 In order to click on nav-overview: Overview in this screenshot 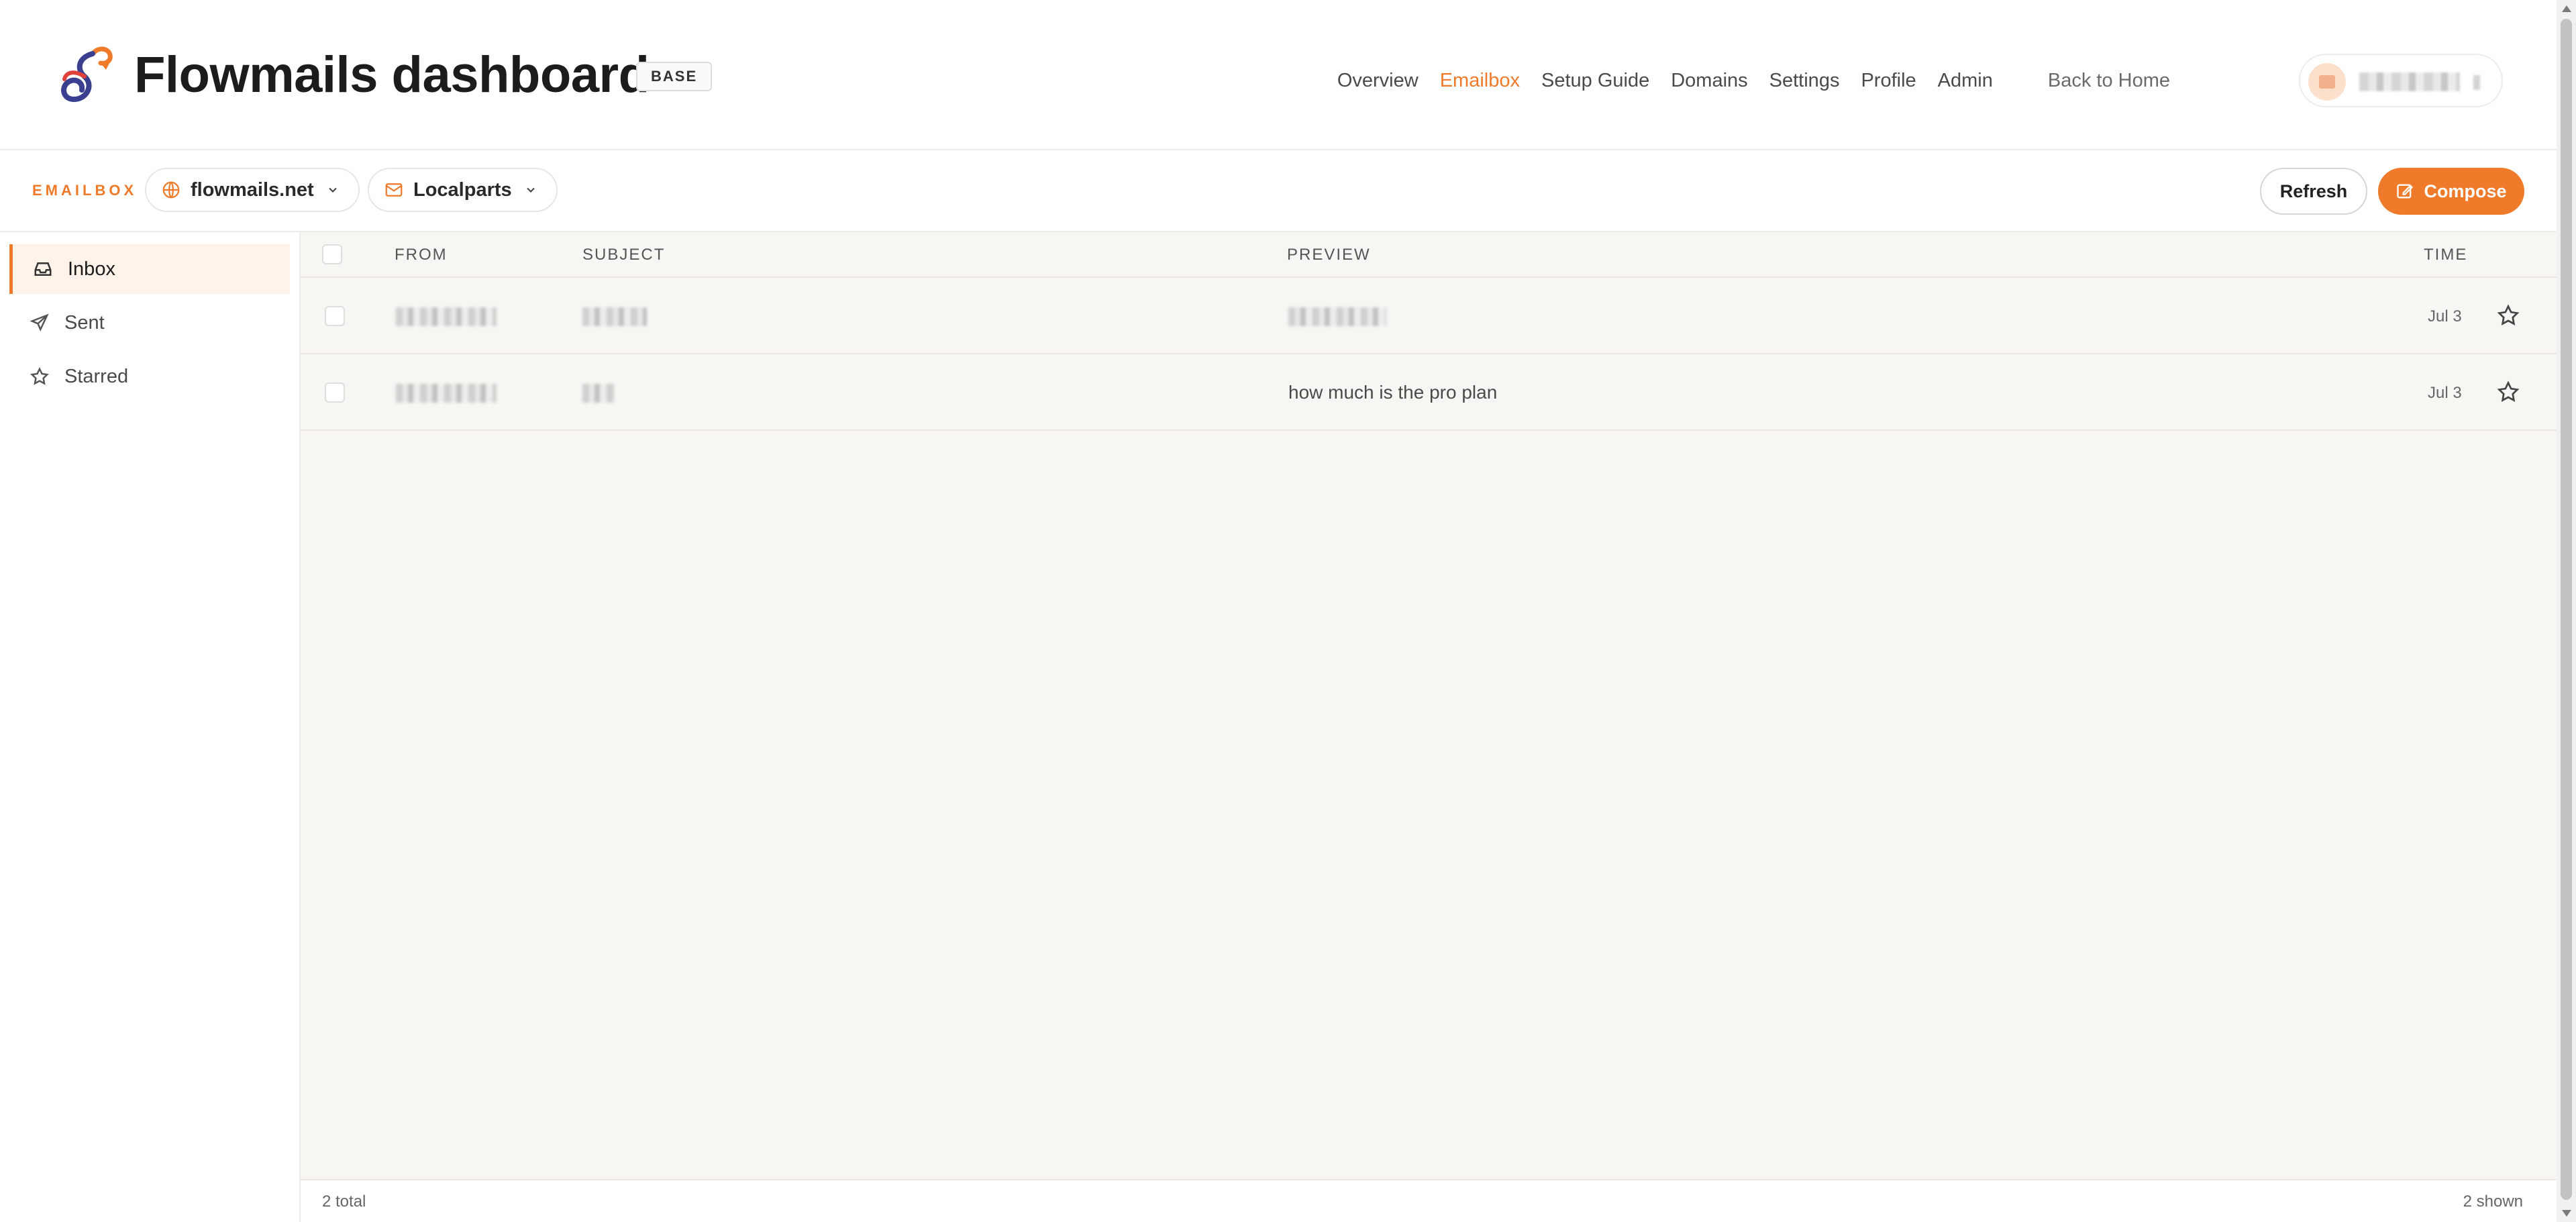, I will do `click(1378, 80)`.